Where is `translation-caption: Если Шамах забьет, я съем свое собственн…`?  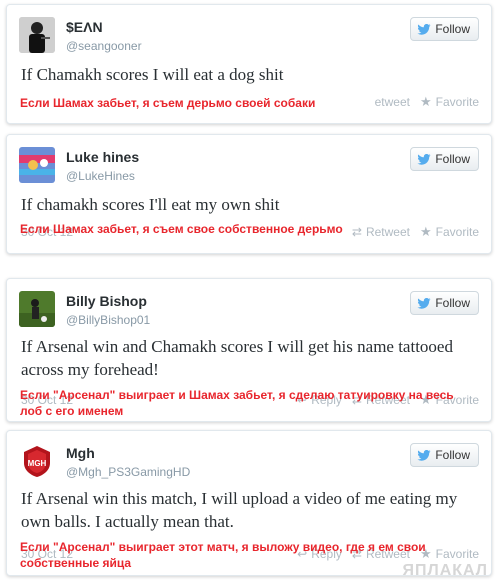 translation-caption: Если Шамах забьет, я съем свое собственн… is located at coordinates (181, 229).